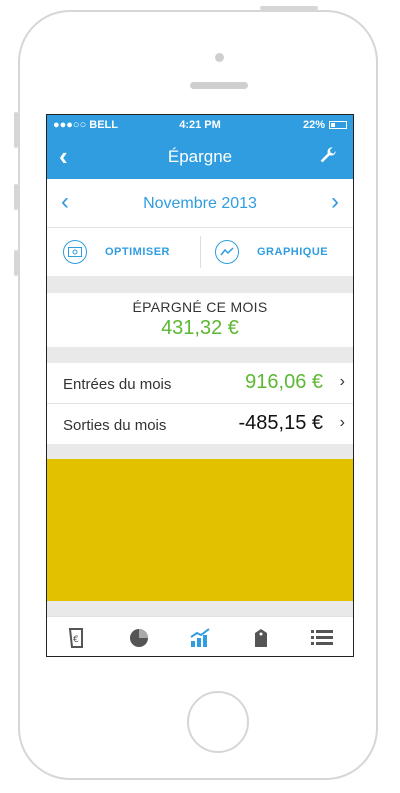 This screenshot has width=400, height=793. I want to click on expense-row: Sorties du mois -485,15 € ›, so click(200, 424).